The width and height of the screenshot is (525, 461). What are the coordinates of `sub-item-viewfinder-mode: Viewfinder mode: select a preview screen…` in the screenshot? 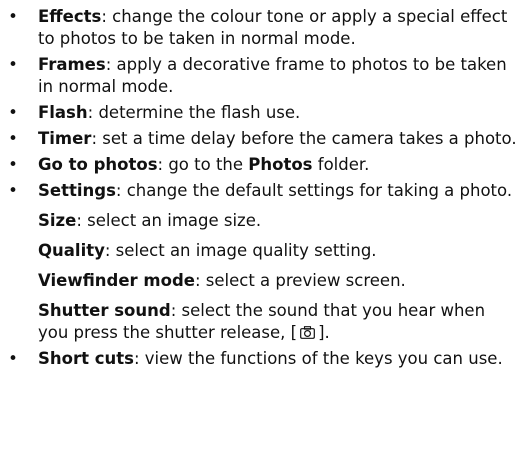 It's located at (278, 281).